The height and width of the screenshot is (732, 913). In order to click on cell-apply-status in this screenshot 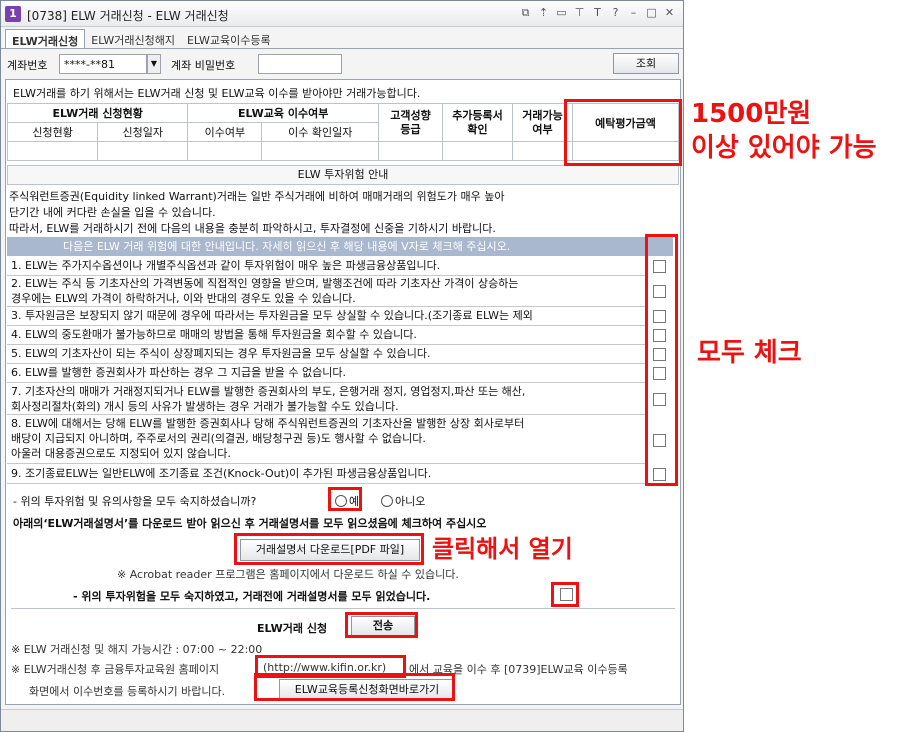, I will do `click(52, 151)`.